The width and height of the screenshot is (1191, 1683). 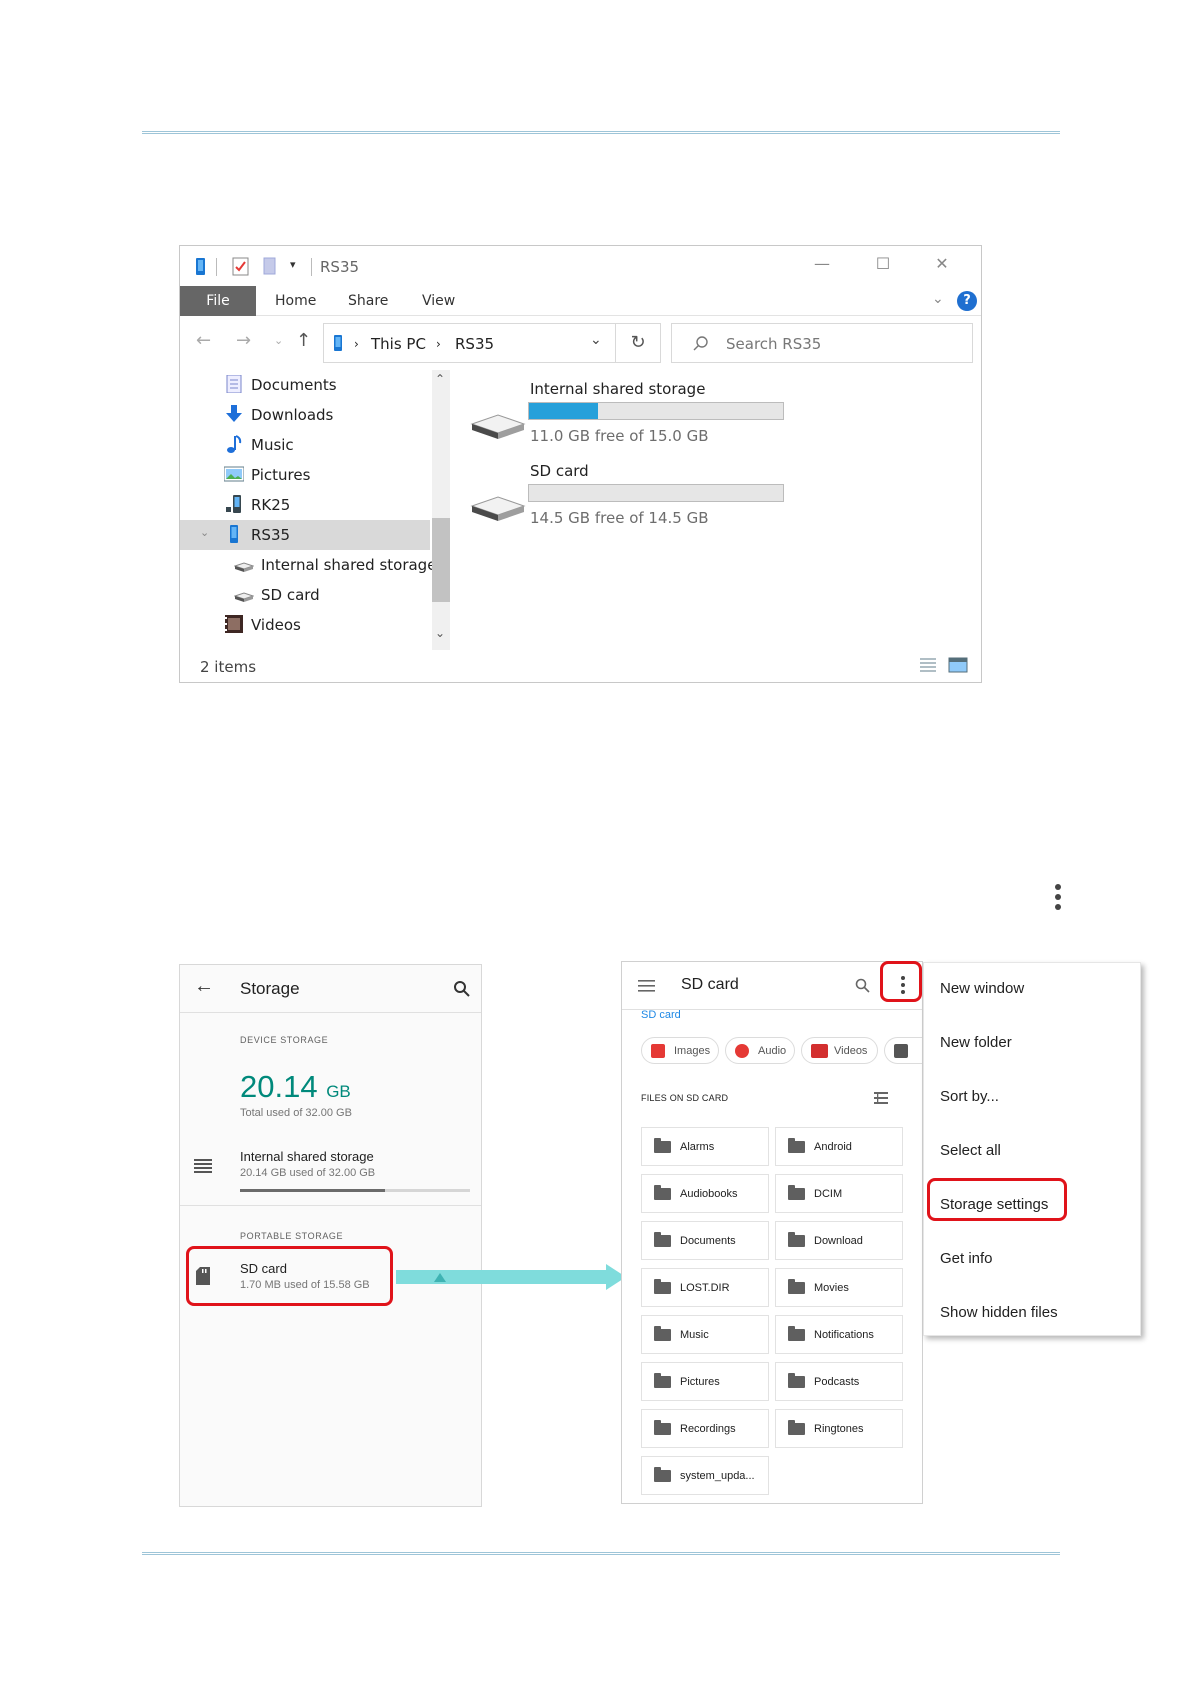 What do you see at coordinates (296, 1113) in the screenshot?
I see `total-used-text: Total used of 32.00 GB` at bounding box center [296, 1113].